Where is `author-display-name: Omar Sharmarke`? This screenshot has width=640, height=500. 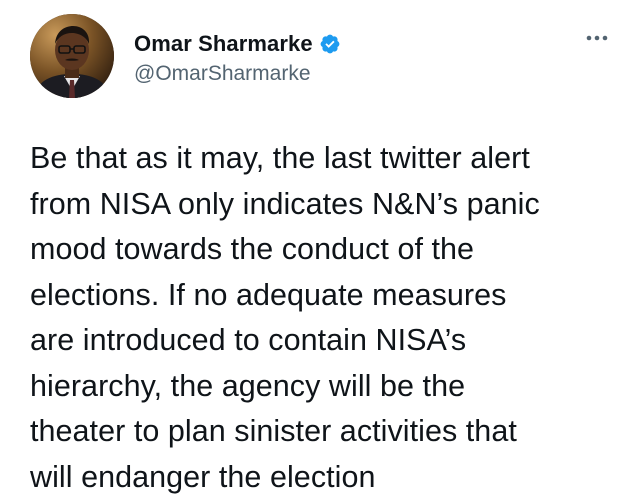
author-display-name: Omar Sharmarke is located at coordinates (223, 44).